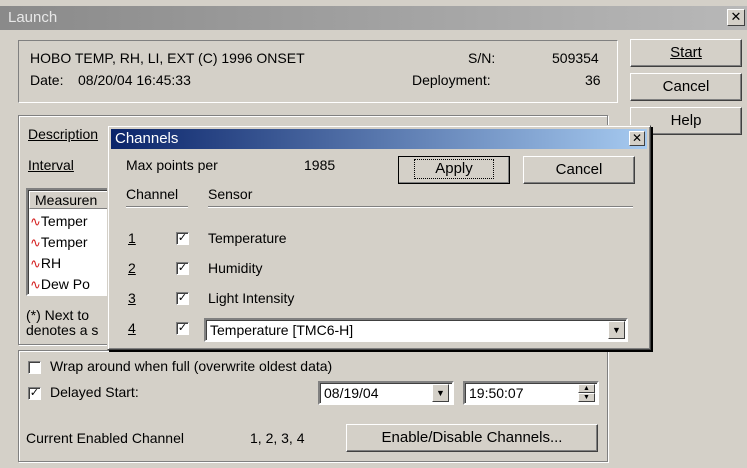  Describe the element at coordinates (496, 393) in the screenshot. I see `delayed-time-value: 19:50:07` at that location.